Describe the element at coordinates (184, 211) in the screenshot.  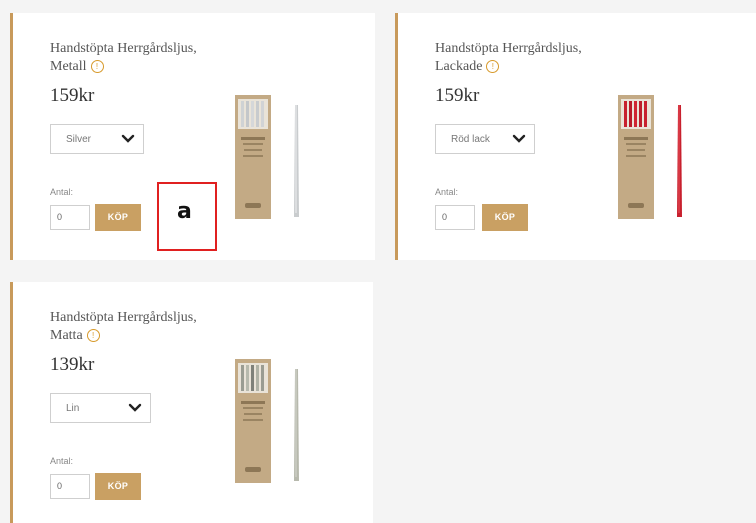
I see `annotation-marker-label: a` at that location.